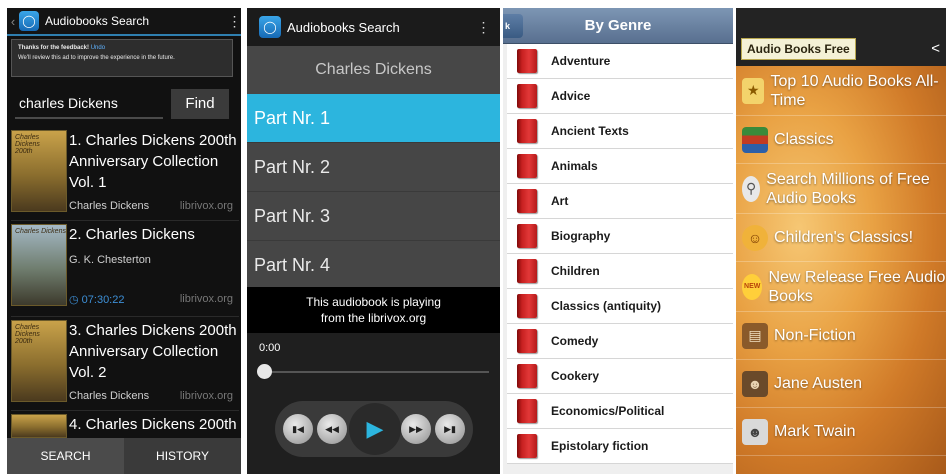 Image resolution: width=948 pixels, height=474 pixels. I want to click on genre-item: Classics (antiquity), so click(620, 306).